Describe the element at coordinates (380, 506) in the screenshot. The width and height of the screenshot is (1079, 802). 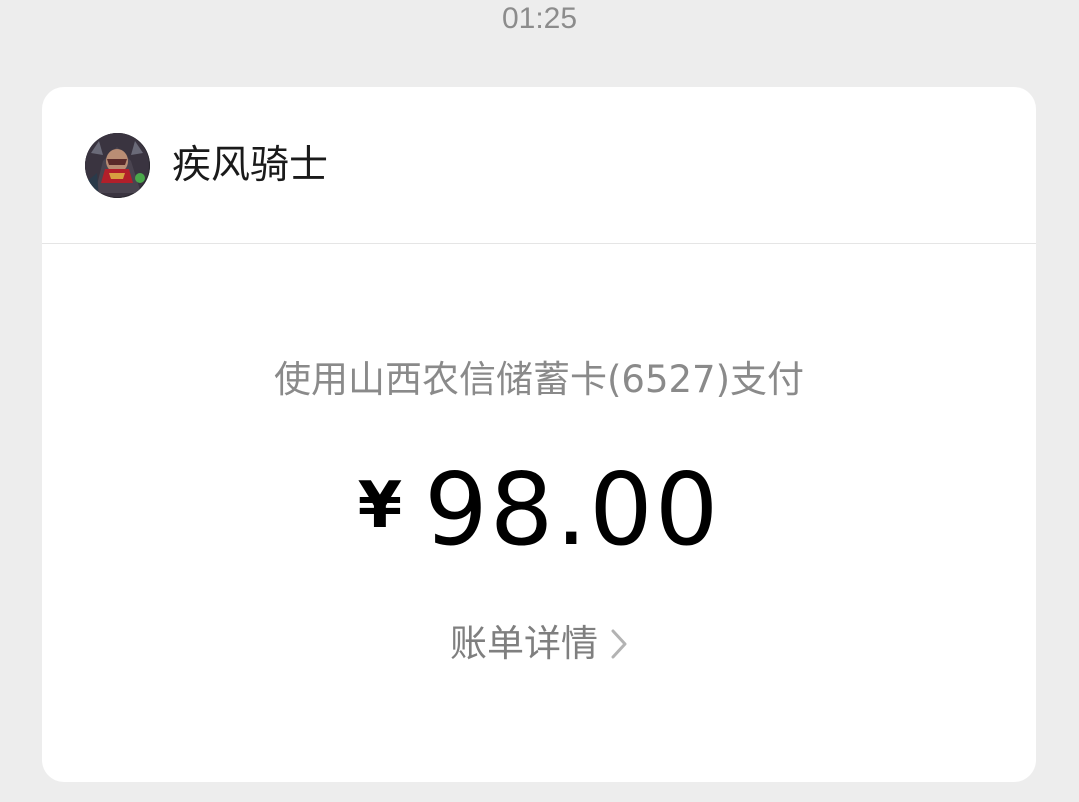
I see `currency-symbol: ¥` at that location.